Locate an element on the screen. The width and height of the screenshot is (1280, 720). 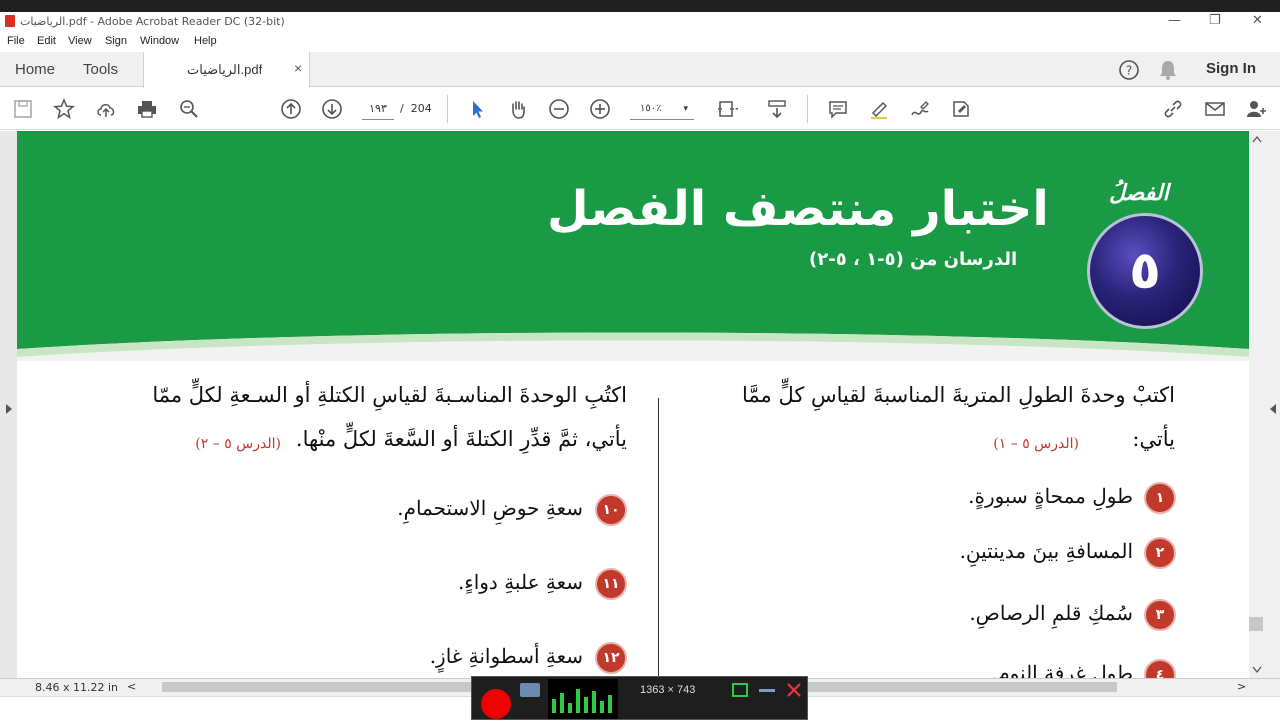
right-lesson-ref: (الدرس ٥ – ١) is located at coordinates (1036, 444).